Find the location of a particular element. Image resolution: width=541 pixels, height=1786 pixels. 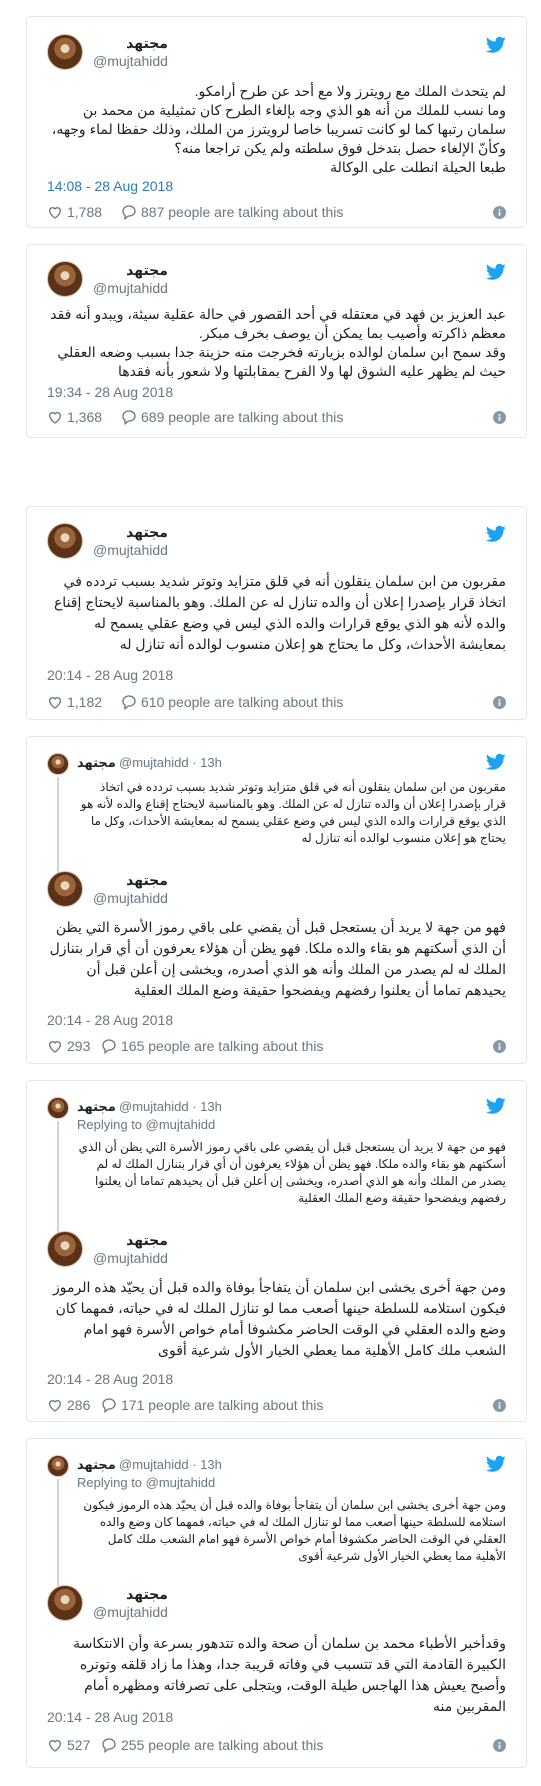

like-count: 1,788 is located at coordinates (84, 212).